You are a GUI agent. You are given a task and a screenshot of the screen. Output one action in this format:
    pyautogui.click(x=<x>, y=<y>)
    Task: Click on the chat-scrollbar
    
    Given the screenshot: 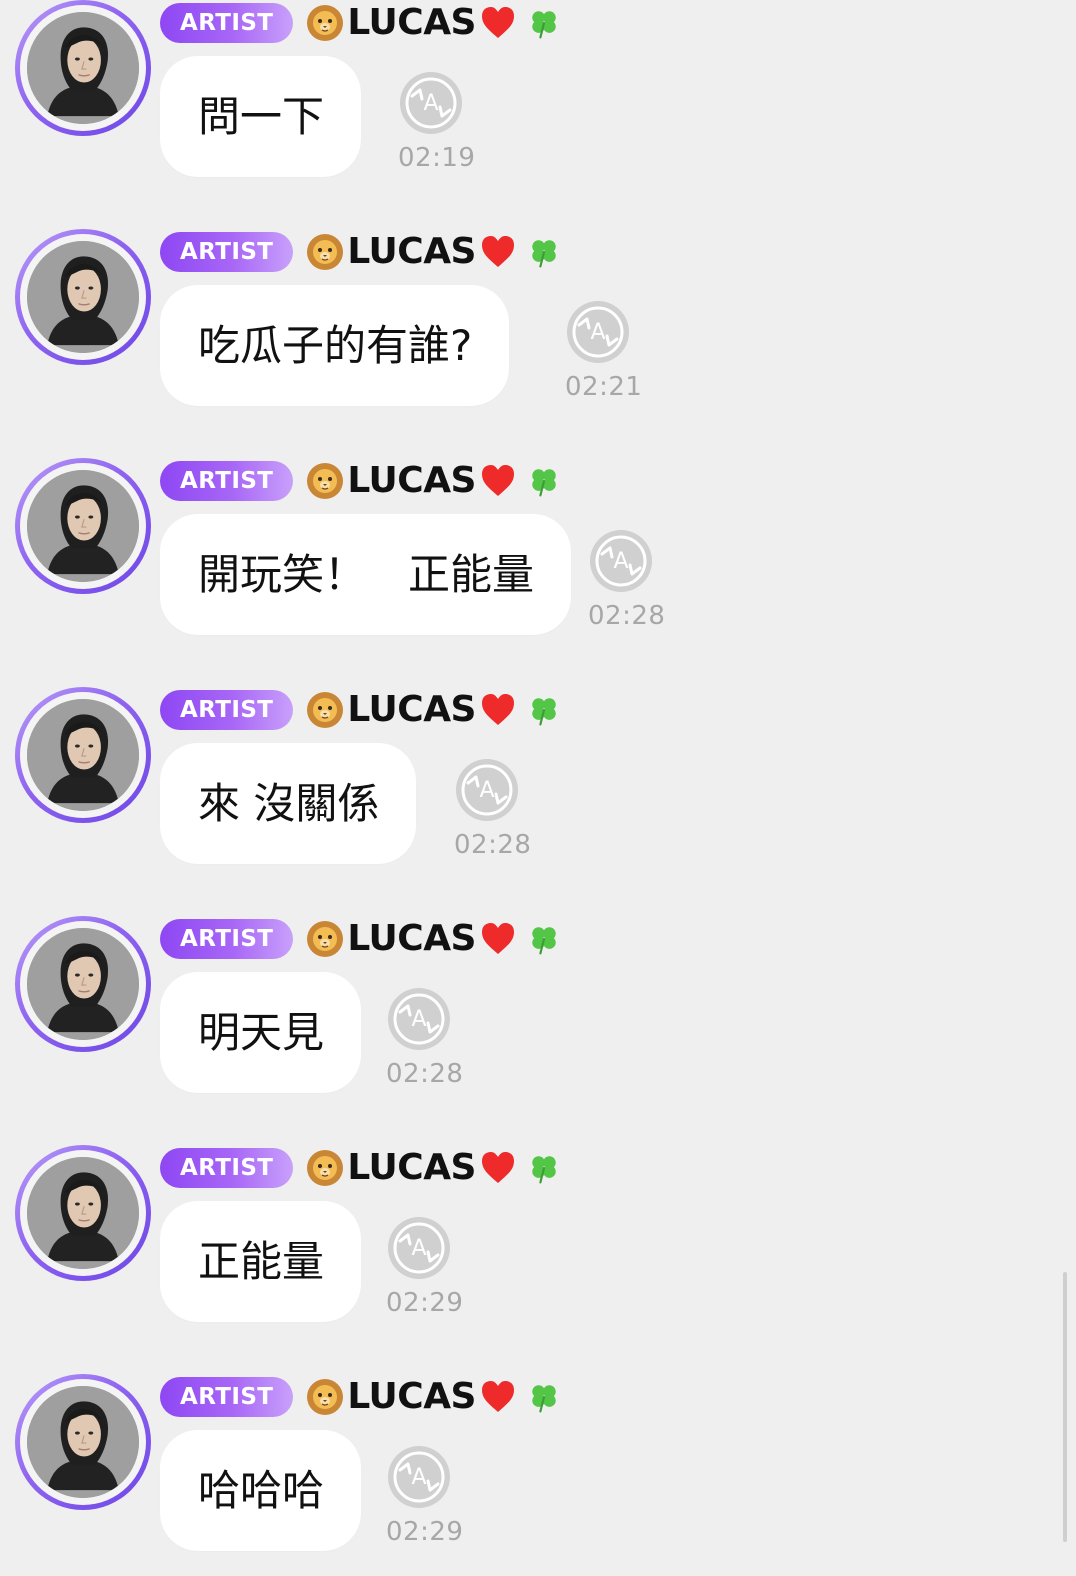 What is the action you would take?
    pyautogui.click(x=1065, y=788)
    